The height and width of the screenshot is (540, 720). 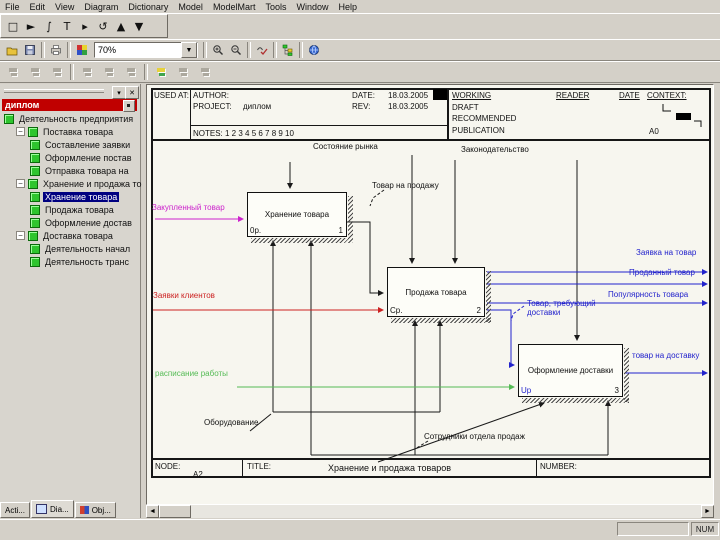 I want to click on arrow-label-legislation: Законодательство, so click(x=495, y=149).